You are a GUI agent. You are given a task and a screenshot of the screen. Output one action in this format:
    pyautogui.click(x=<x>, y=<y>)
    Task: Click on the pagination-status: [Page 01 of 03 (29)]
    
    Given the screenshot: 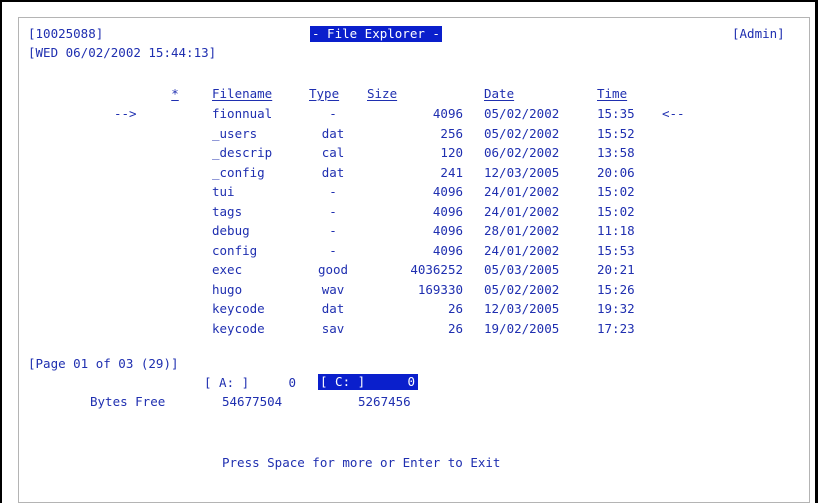 What is the action you would take?
    pyautogui.click(x=103, y=363)
    